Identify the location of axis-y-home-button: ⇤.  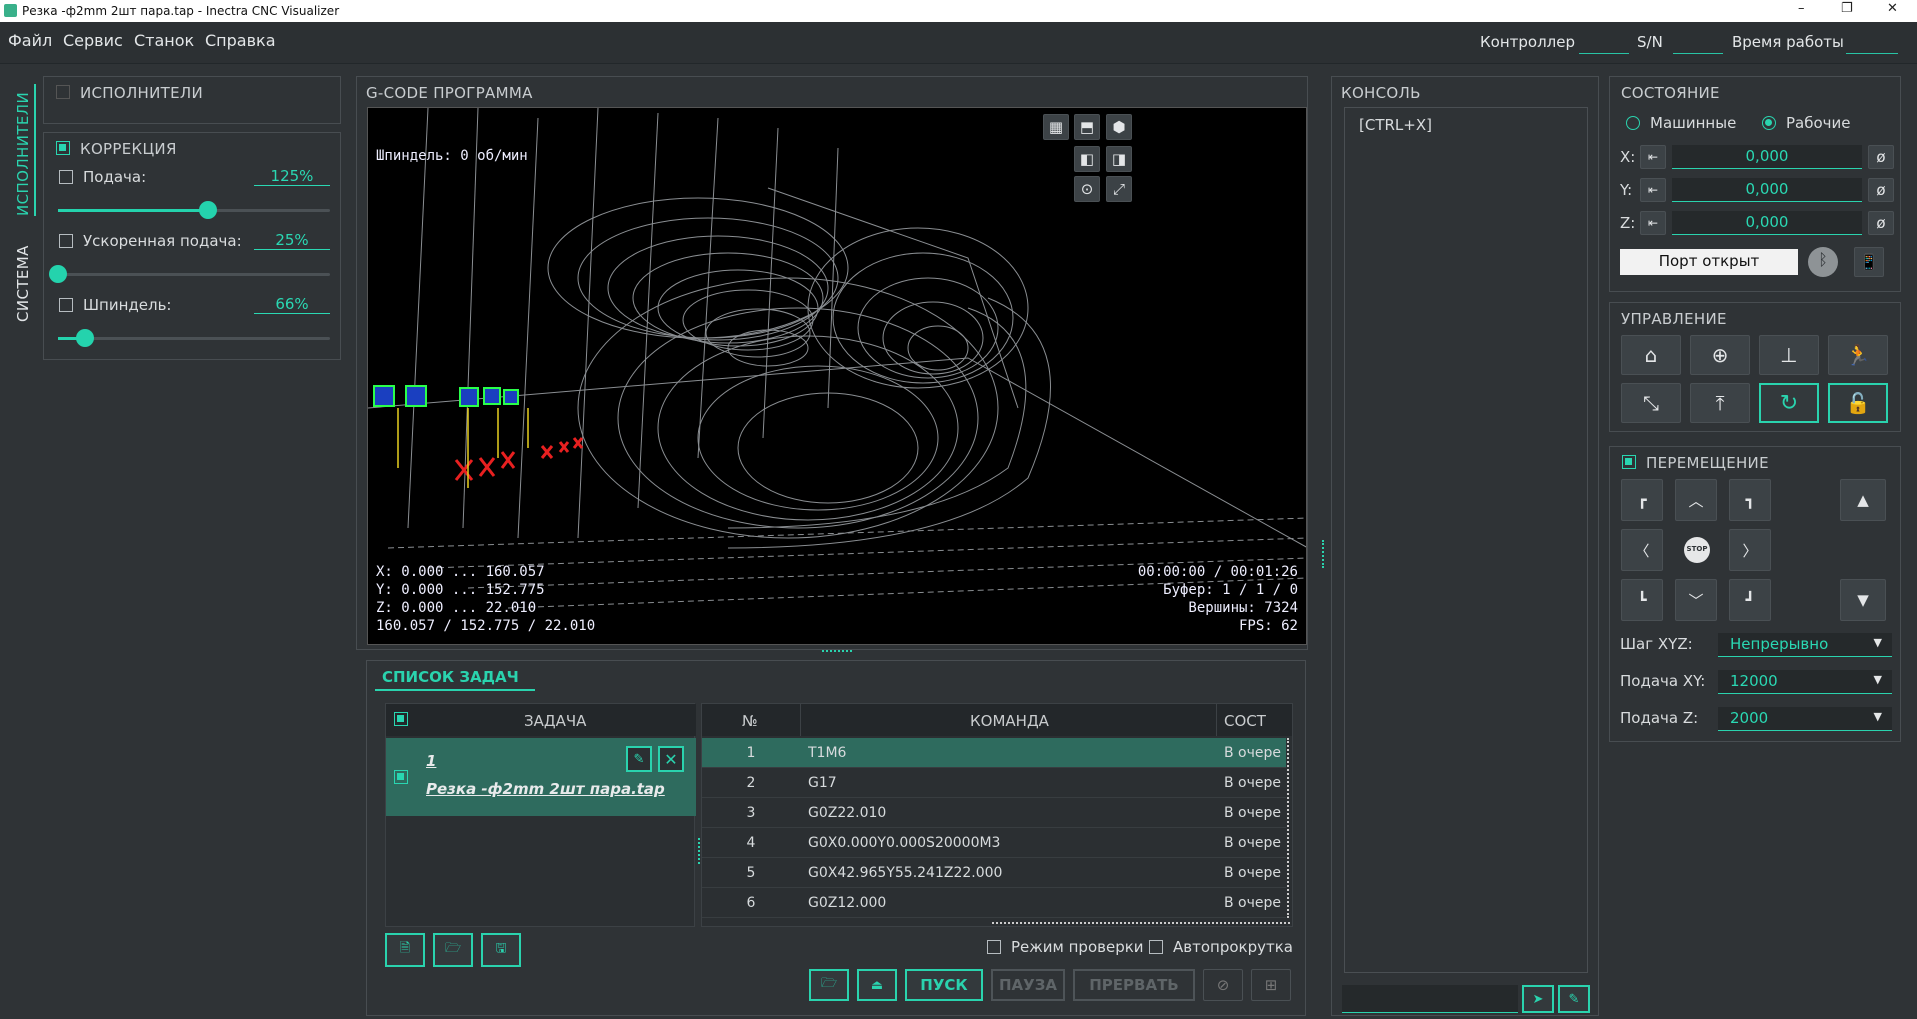
(1653, 190).